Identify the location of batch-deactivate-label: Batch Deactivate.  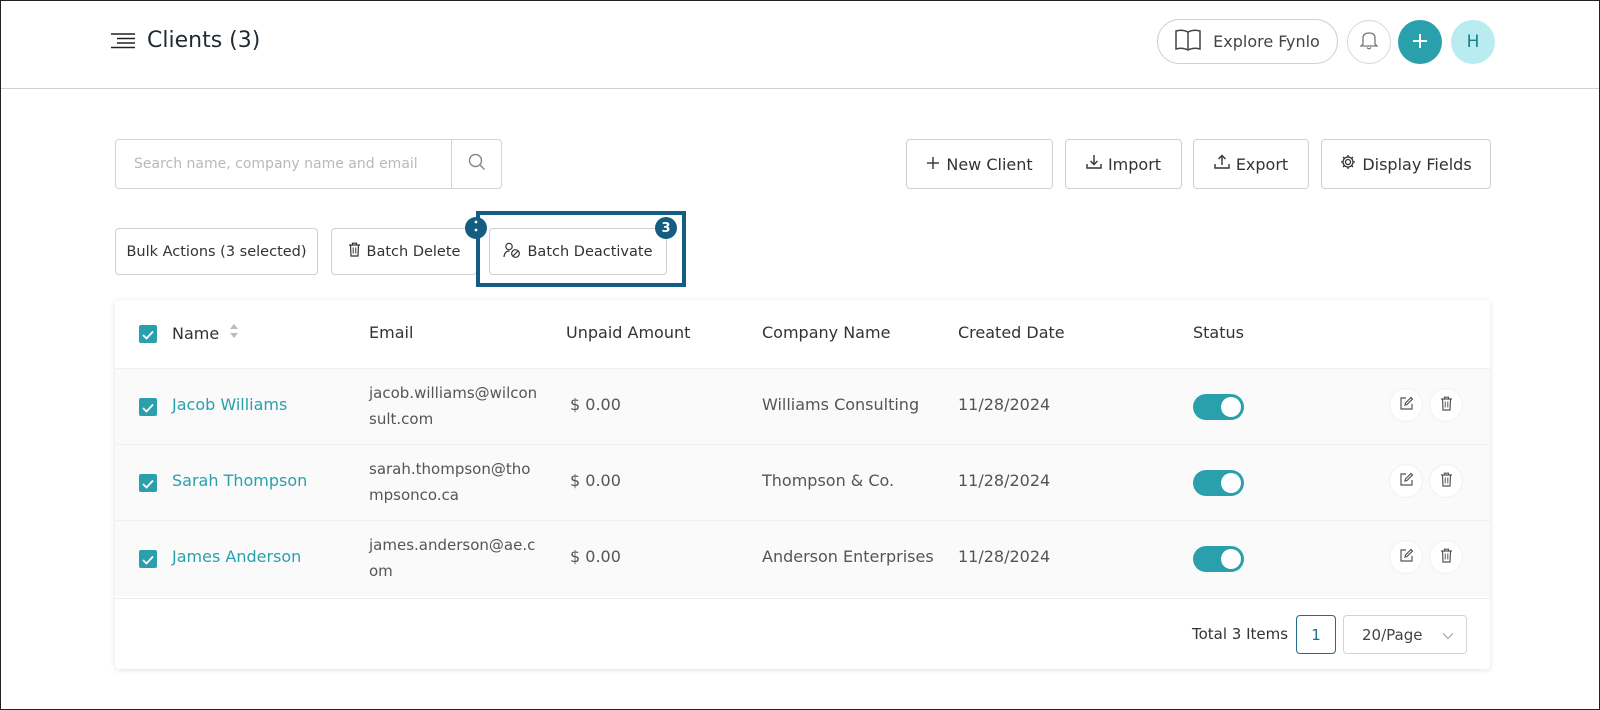
(590, 251).